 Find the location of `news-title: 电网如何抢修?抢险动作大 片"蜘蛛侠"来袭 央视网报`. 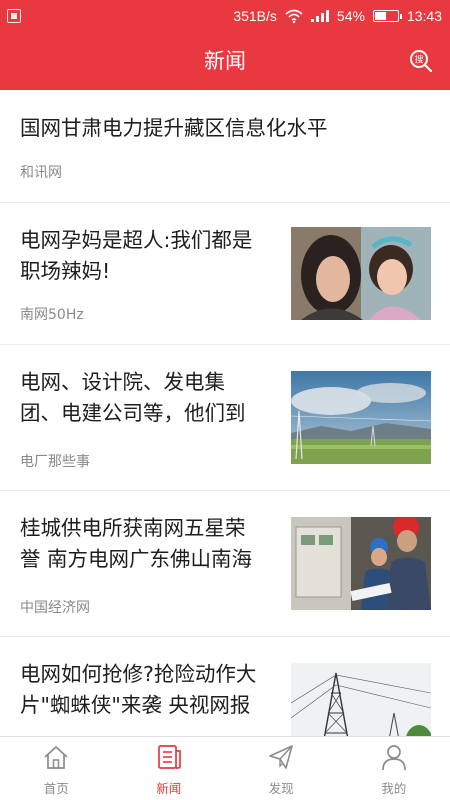

news-title: 电网如何抢修?抢险动作大 片"蜘蛛侠"来袭 央视网报 is located at coordinates (138, 689).